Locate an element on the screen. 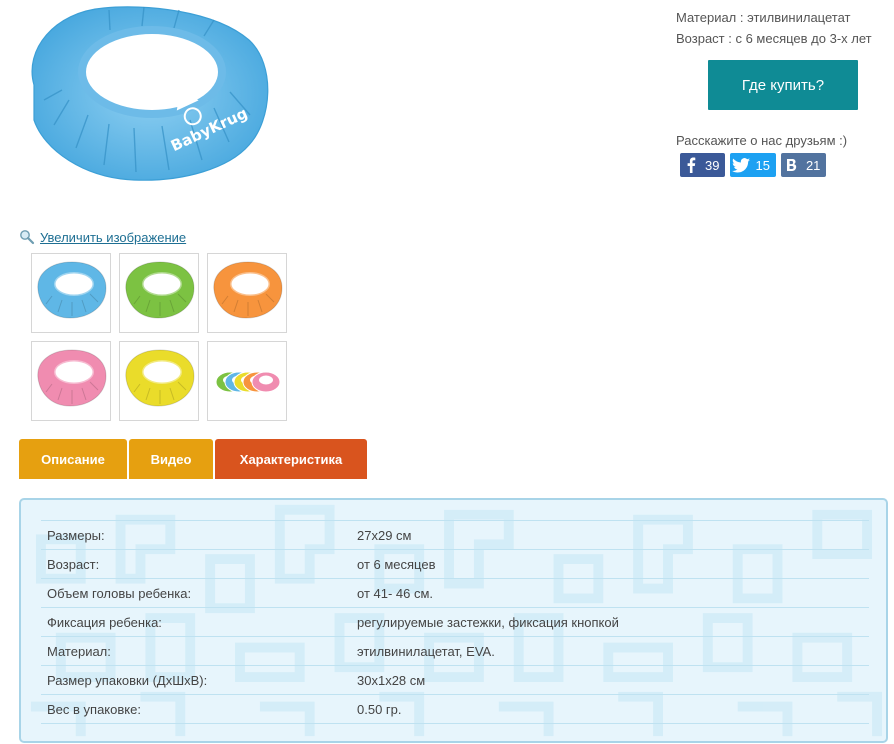 This screenshot has width=894, height=744. spec-key: Материал: is located at coordinates (79, 651).